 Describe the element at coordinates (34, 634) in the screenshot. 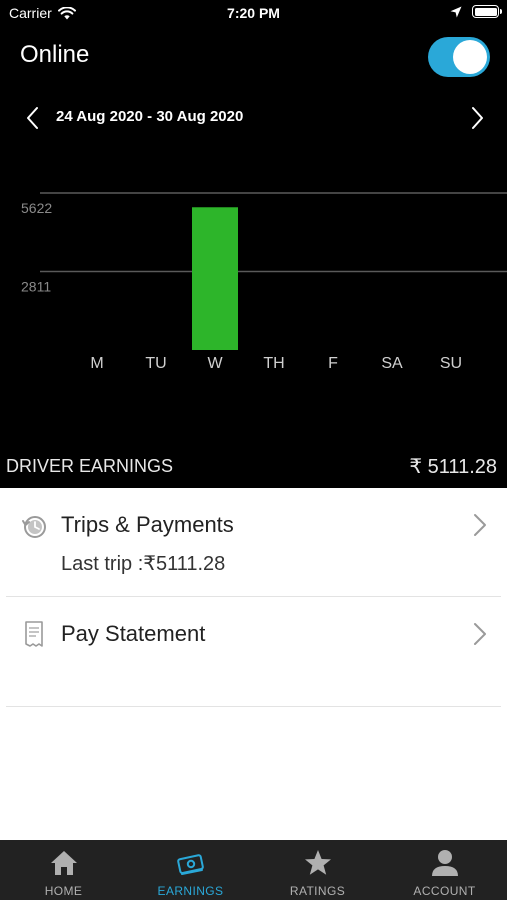

I see `receipt-icon` at that location.